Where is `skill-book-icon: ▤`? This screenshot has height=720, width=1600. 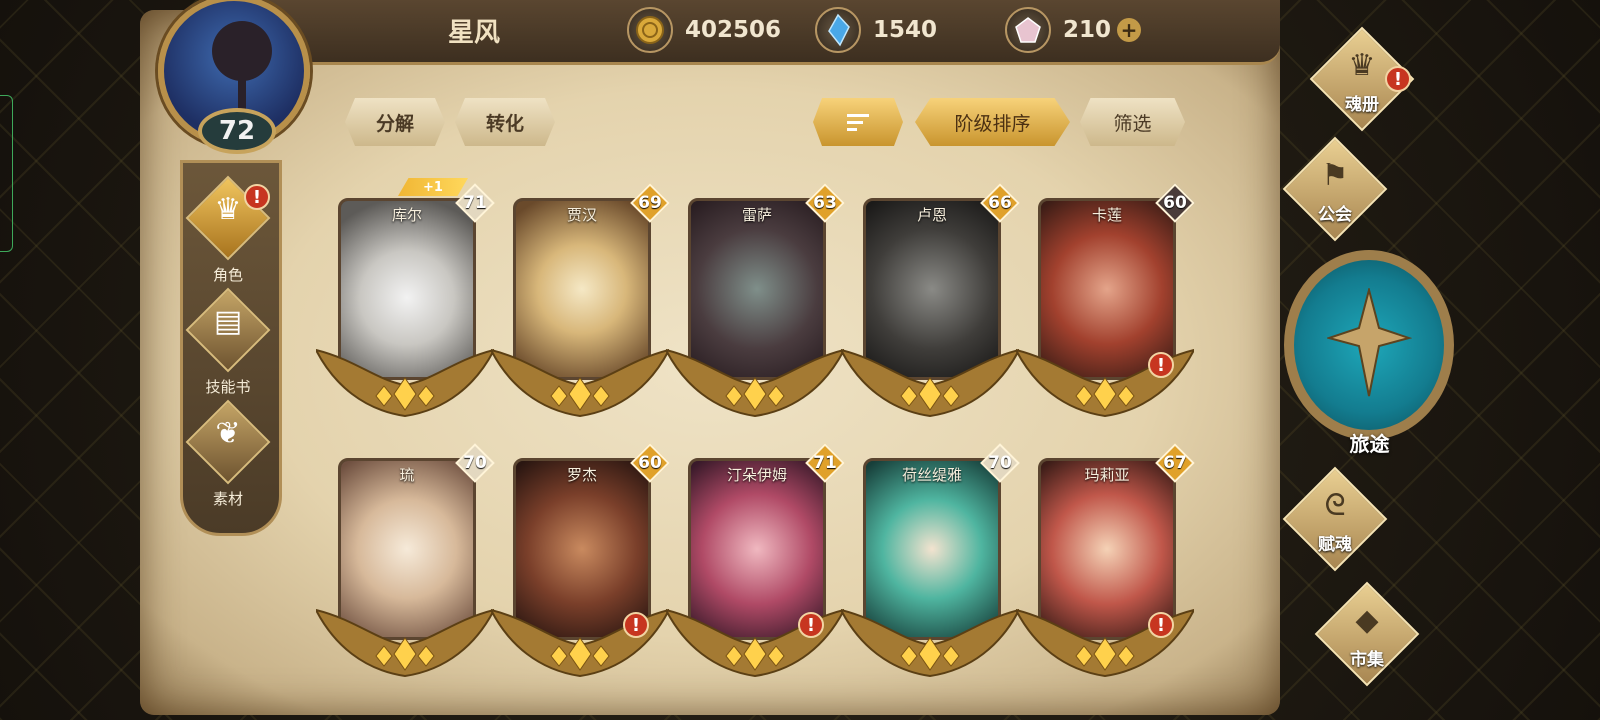
skill-book-icon: ▤ is located at coordinates (228, 321).